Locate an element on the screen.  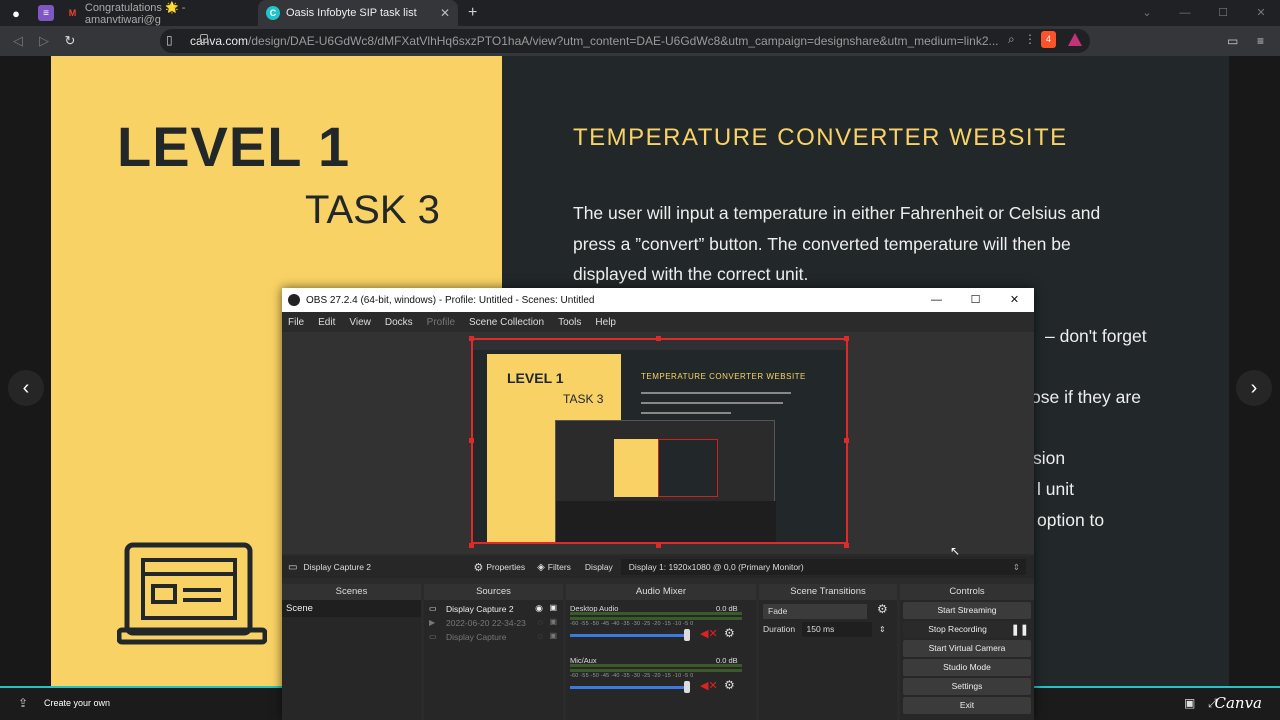
slide-text-fragment: – don't forget is located at coordinates (1096, 336).